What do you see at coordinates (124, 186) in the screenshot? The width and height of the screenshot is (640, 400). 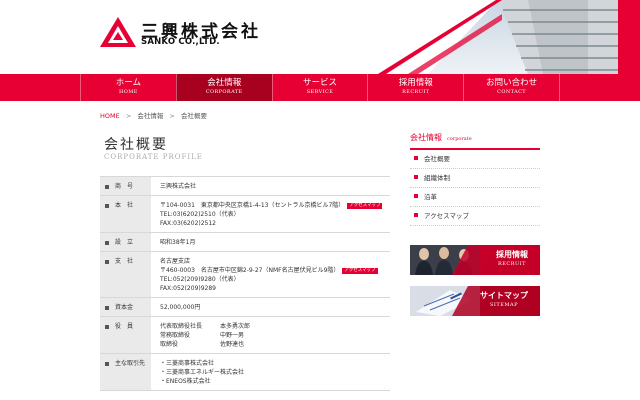 I see `row-label: 商 号` at bounding box center [124, 186].